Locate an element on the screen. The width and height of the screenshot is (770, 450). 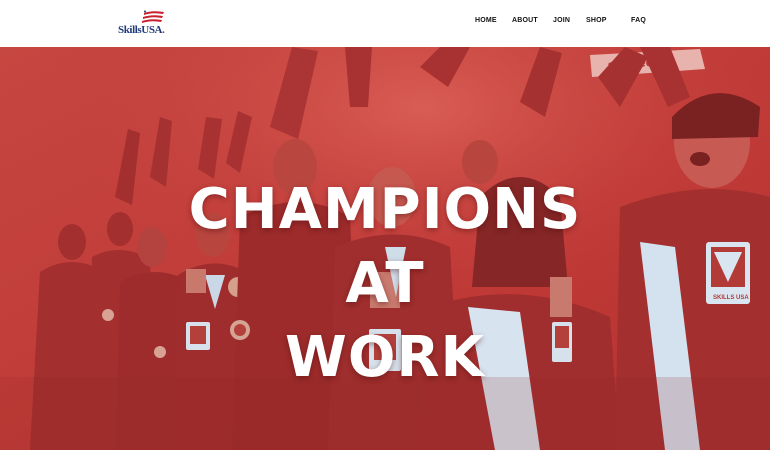
nav-home: HOME is located at coordinates (486, 20).